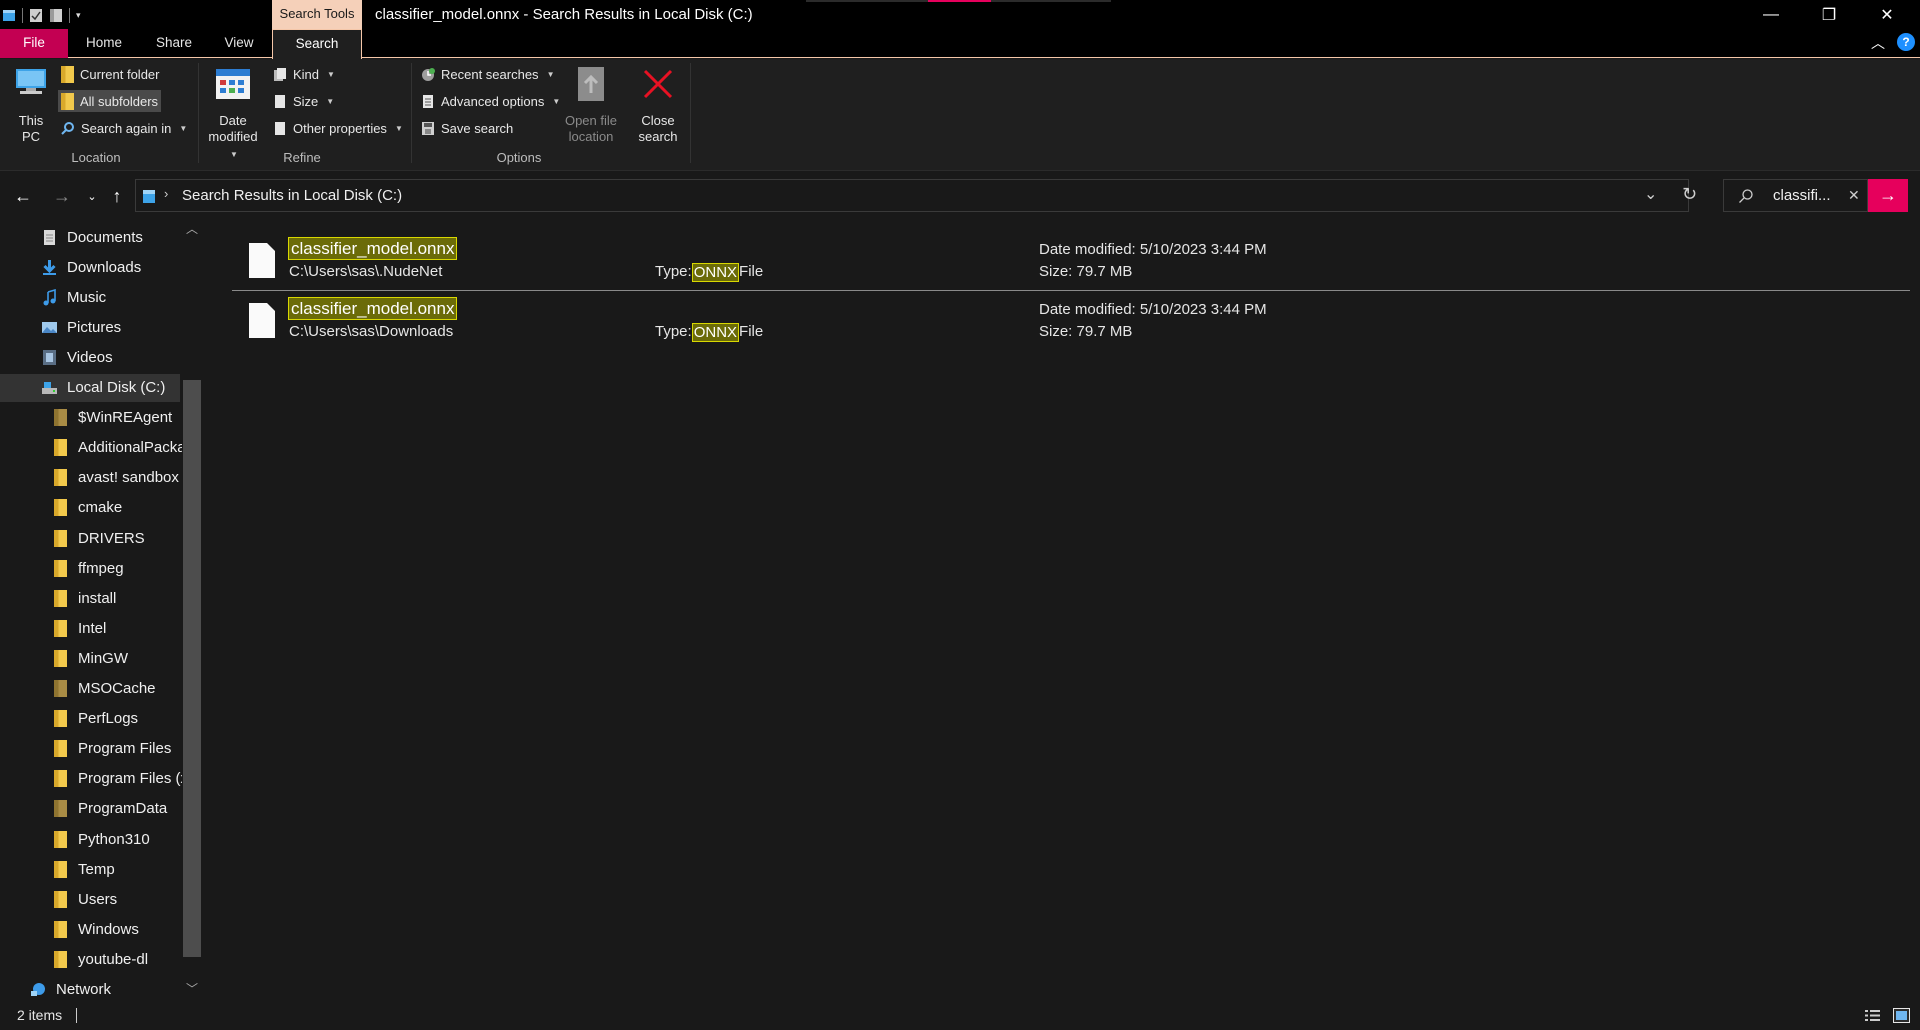  Describe the element at coordinates (1887, 14) in the screenshot. I see `close-window-button: ✕` at that location.